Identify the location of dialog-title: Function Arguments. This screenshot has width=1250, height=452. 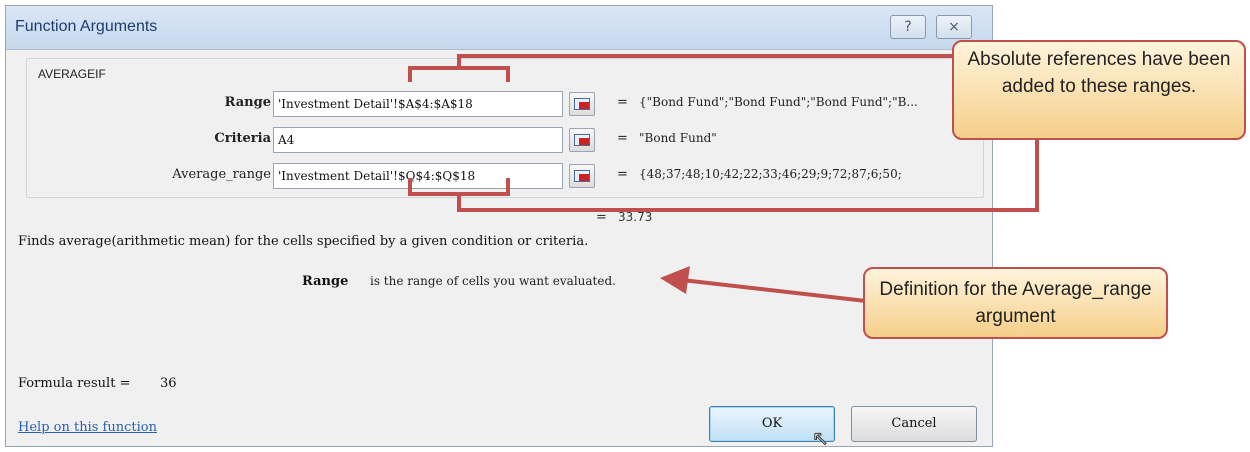
(86, 26).